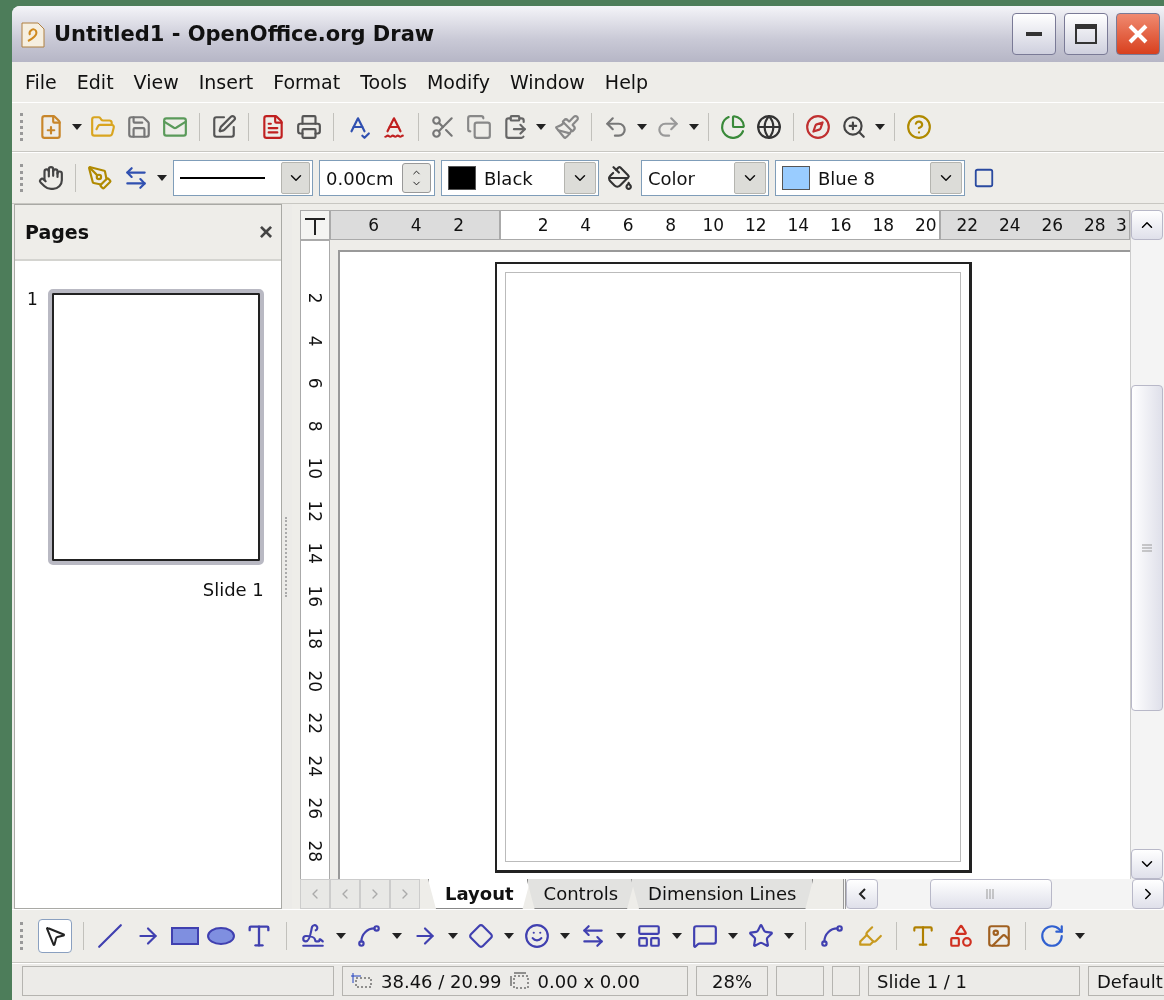  Describe the element at coordinates (245, 34) in the screenshot. I see `window-title: Untitled1 - OpenOffice.org Draw` at that location.